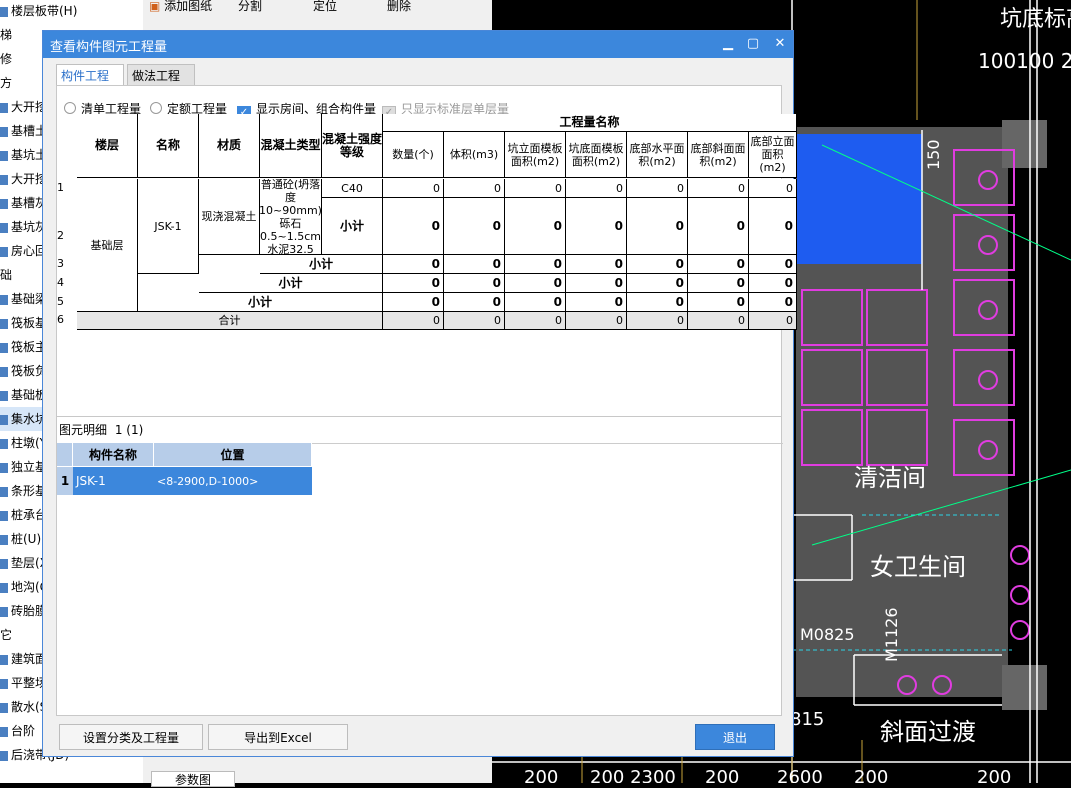  Describe the element at coordinates (291, 146) in the screenshot. I see `header-concrete-type: 混凝土类型` at that location.